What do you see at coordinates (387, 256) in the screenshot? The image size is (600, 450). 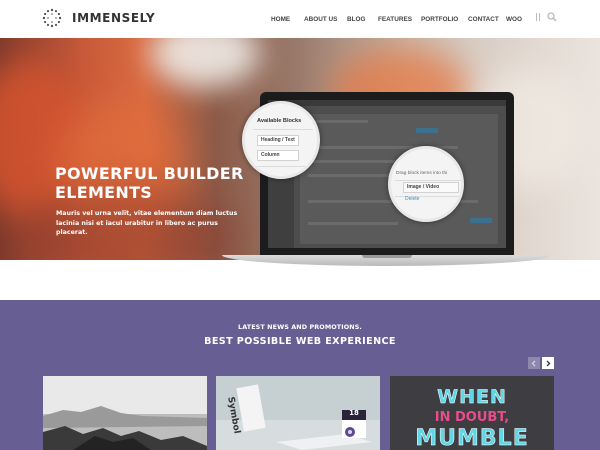 I see `laptop-hinge` at bounding box center [387, 256].